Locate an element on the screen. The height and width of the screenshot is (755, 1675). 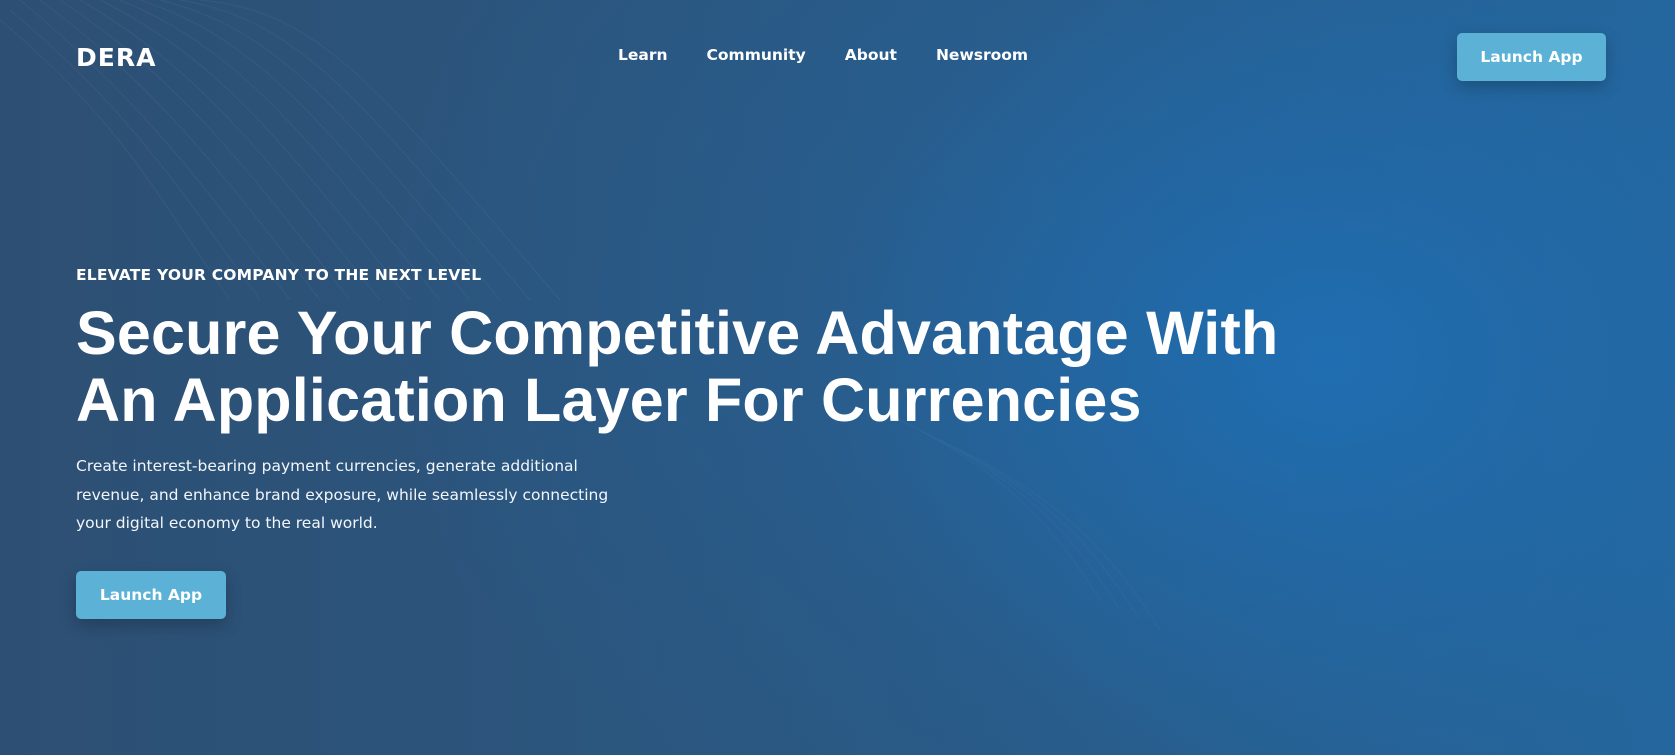
launch-app-button-header: Launch App is located at coordinates (1531, 57).